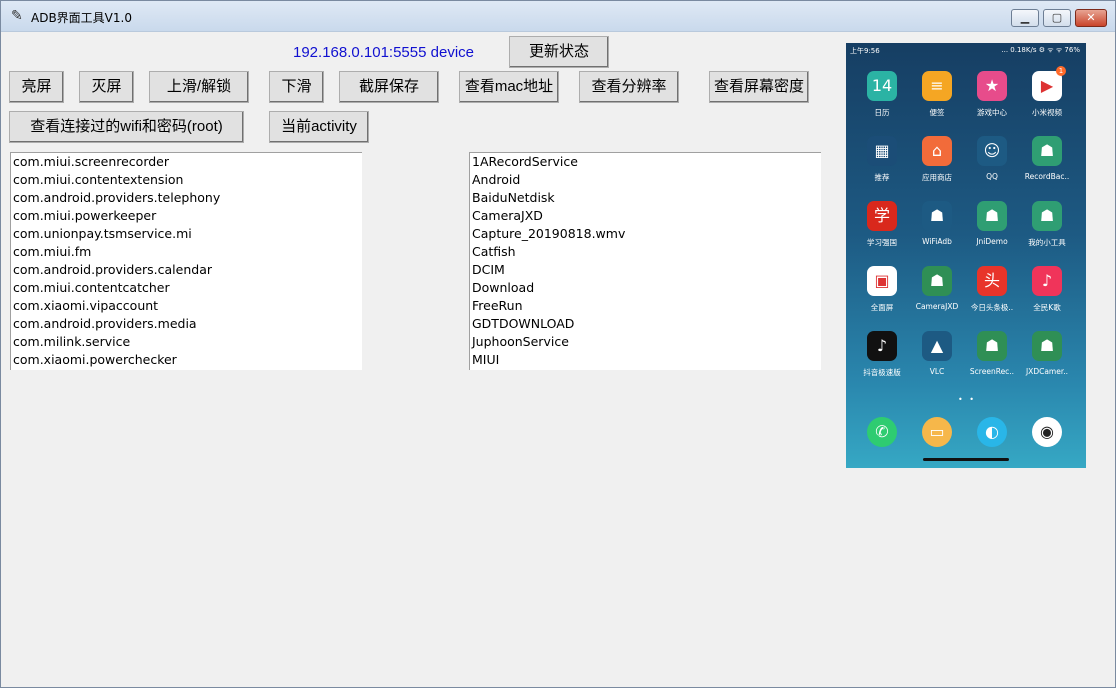  I want to click on refresh-status-button: 更新状态, so click(559, 52).